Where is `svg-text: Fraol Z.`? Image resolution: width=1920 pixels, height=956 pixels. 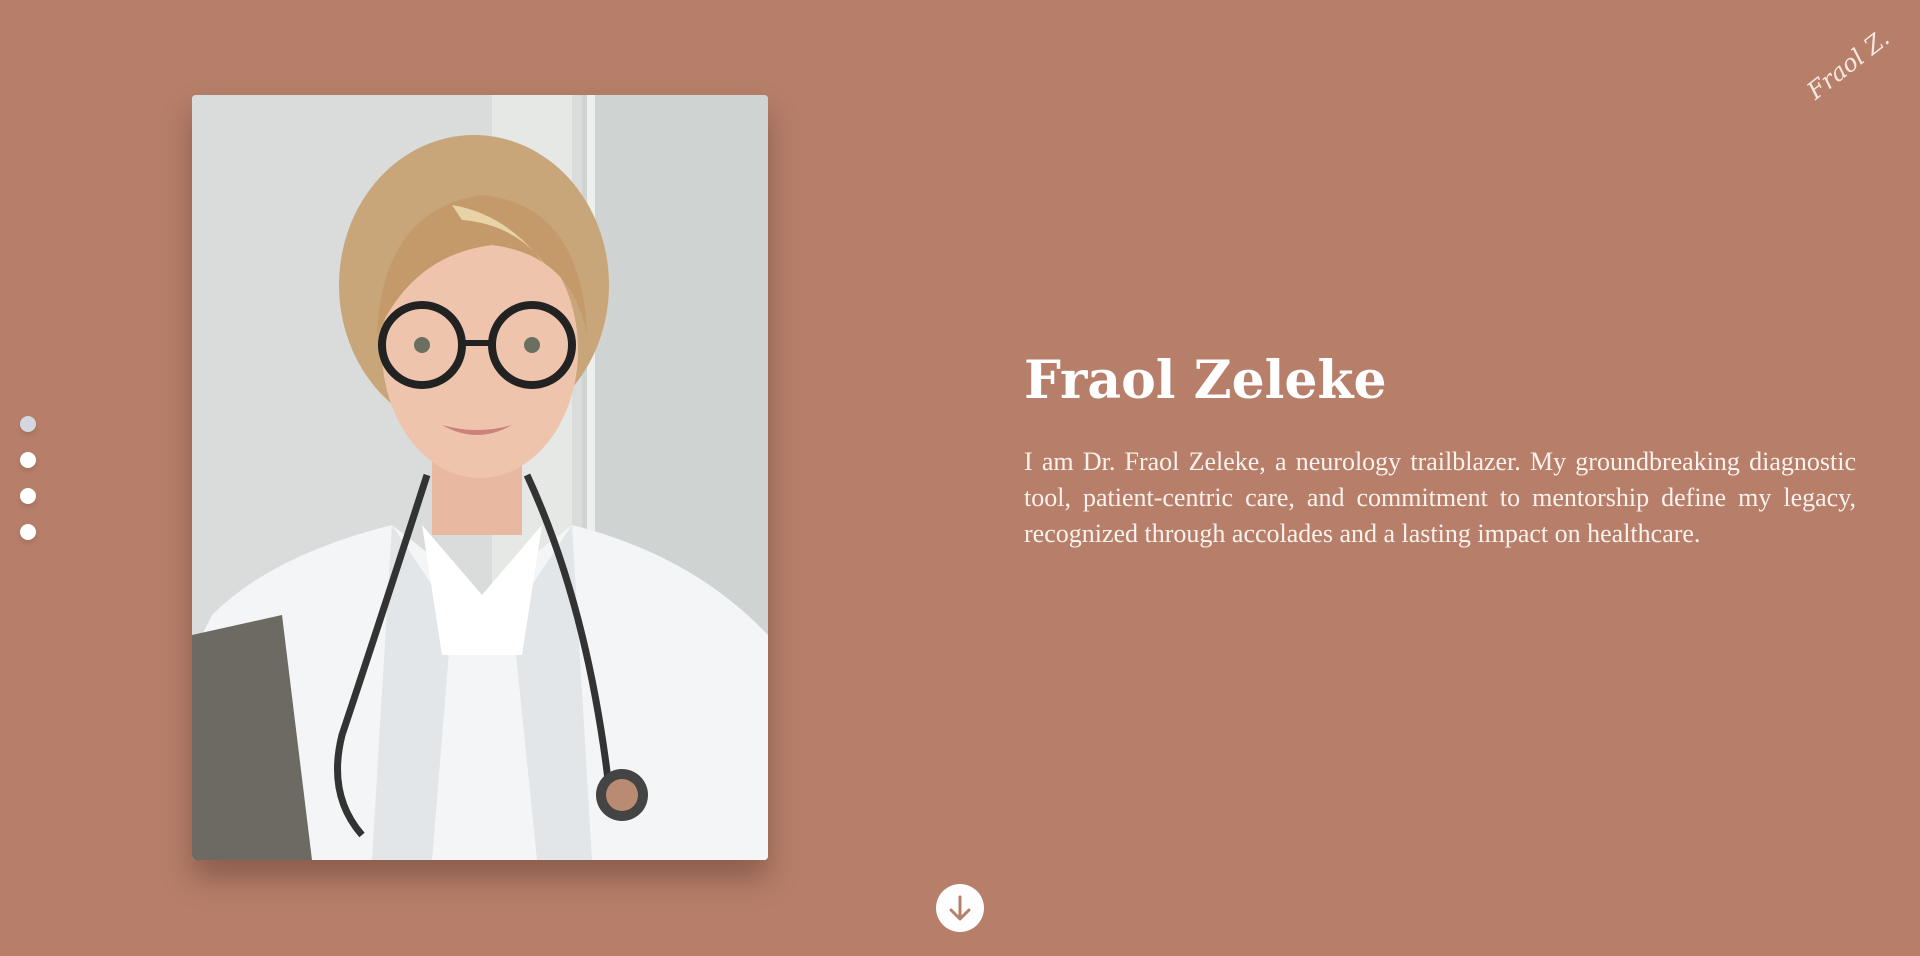
svg-text: Fraol Z. is located at coordinates (1846, 65).